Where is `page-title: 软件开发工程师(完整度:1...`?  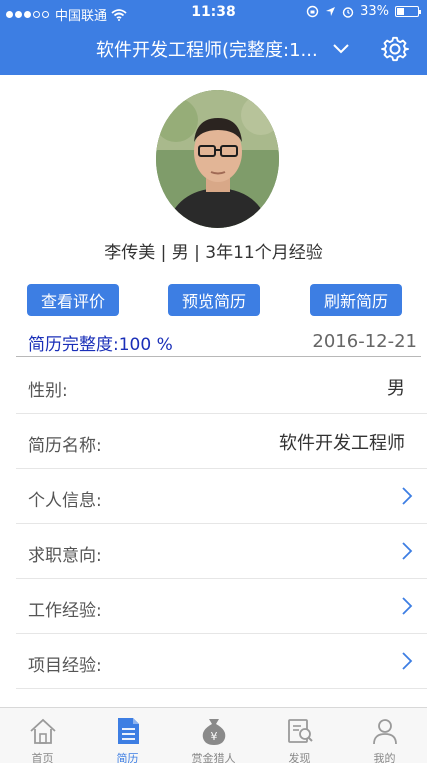
page-title: 软件开发工程师(完整度:1... is located at coordinates (207, 50).